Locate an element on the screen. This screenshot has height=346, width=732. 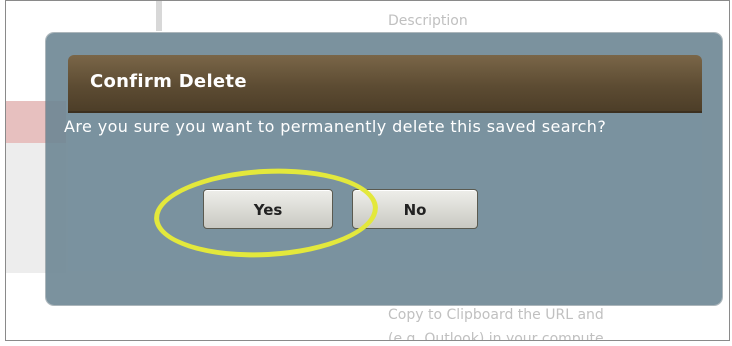
background-description-label: Description is located at coordinates (428, 21).